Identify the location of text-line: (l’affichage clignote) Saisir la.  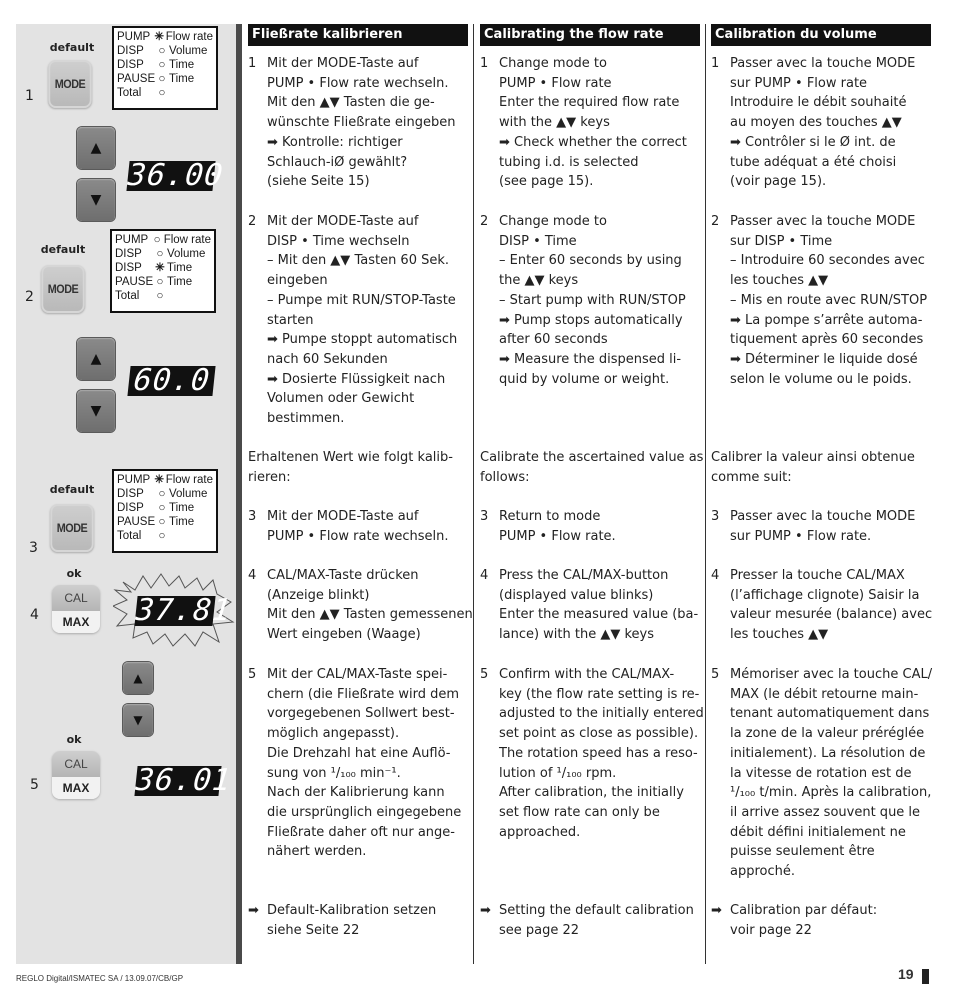
(825, 595).